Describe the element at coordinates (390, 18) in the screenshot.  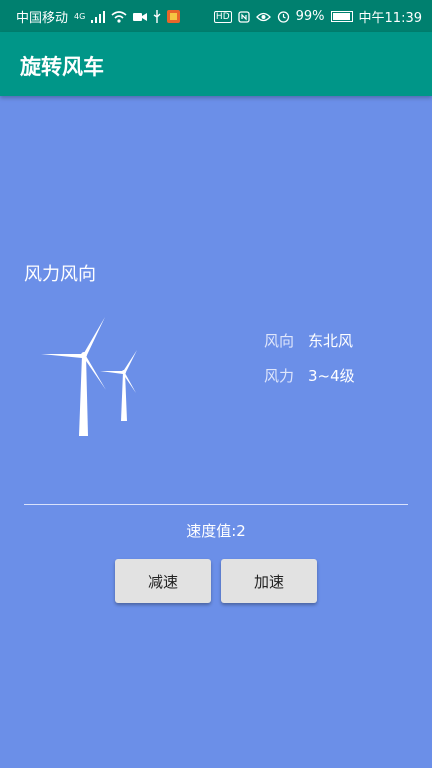
I see `clock: 中午11:39` at that location.